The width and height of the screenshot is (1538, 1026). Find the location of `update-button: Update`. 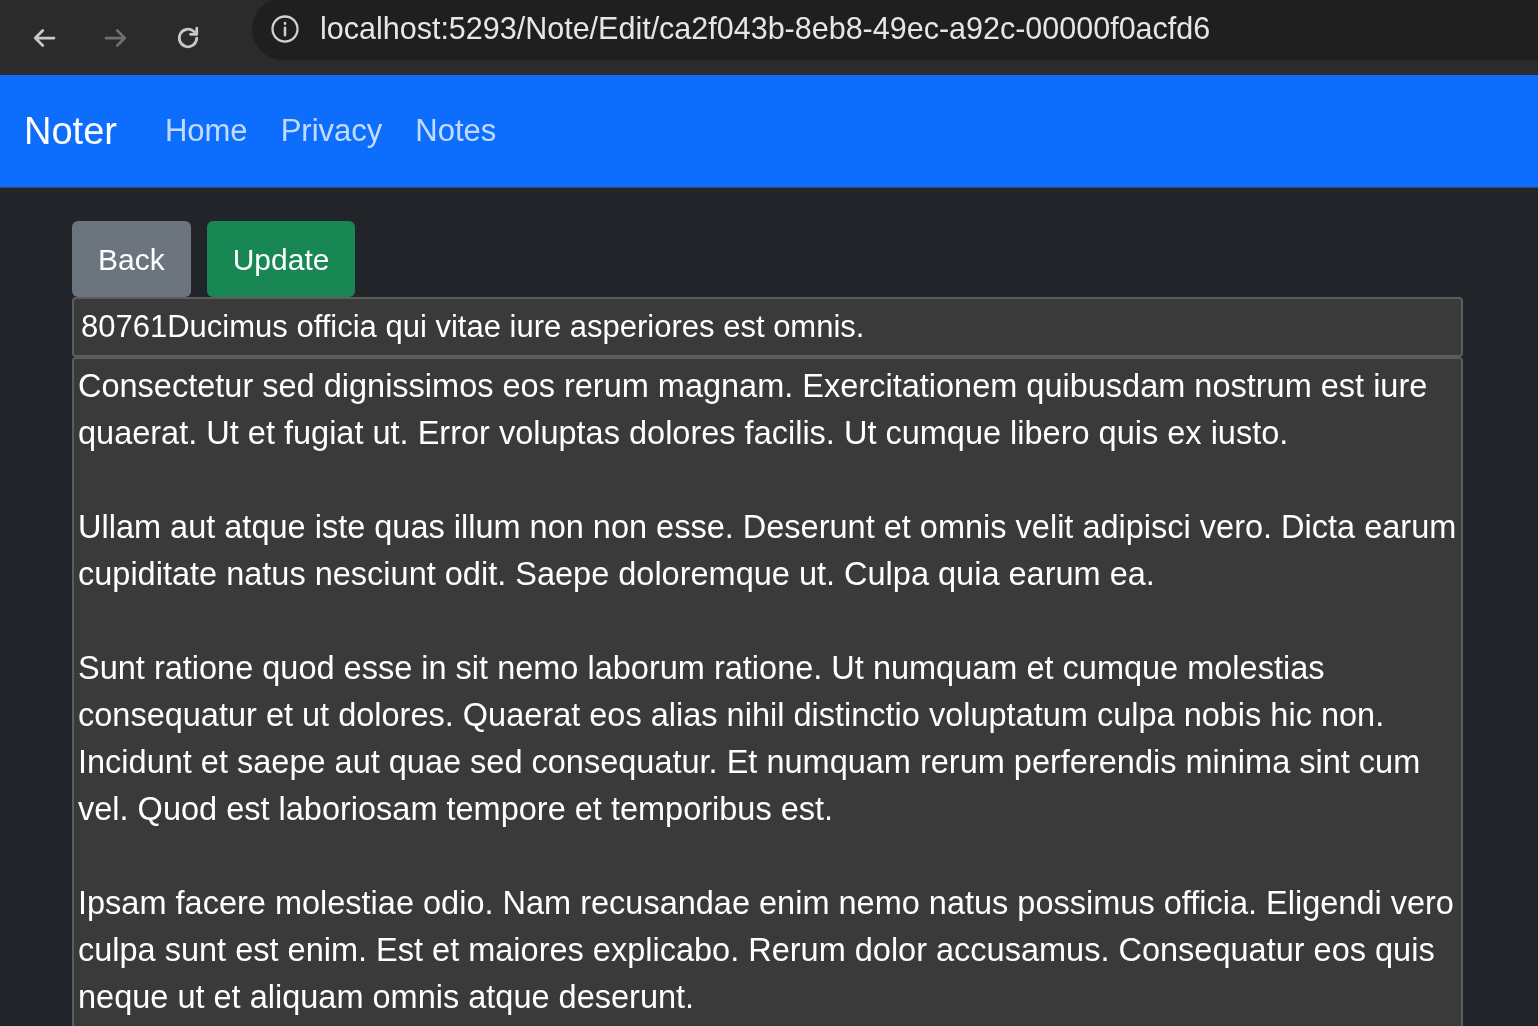

update-button: Update is located at coordinates (281, 259).